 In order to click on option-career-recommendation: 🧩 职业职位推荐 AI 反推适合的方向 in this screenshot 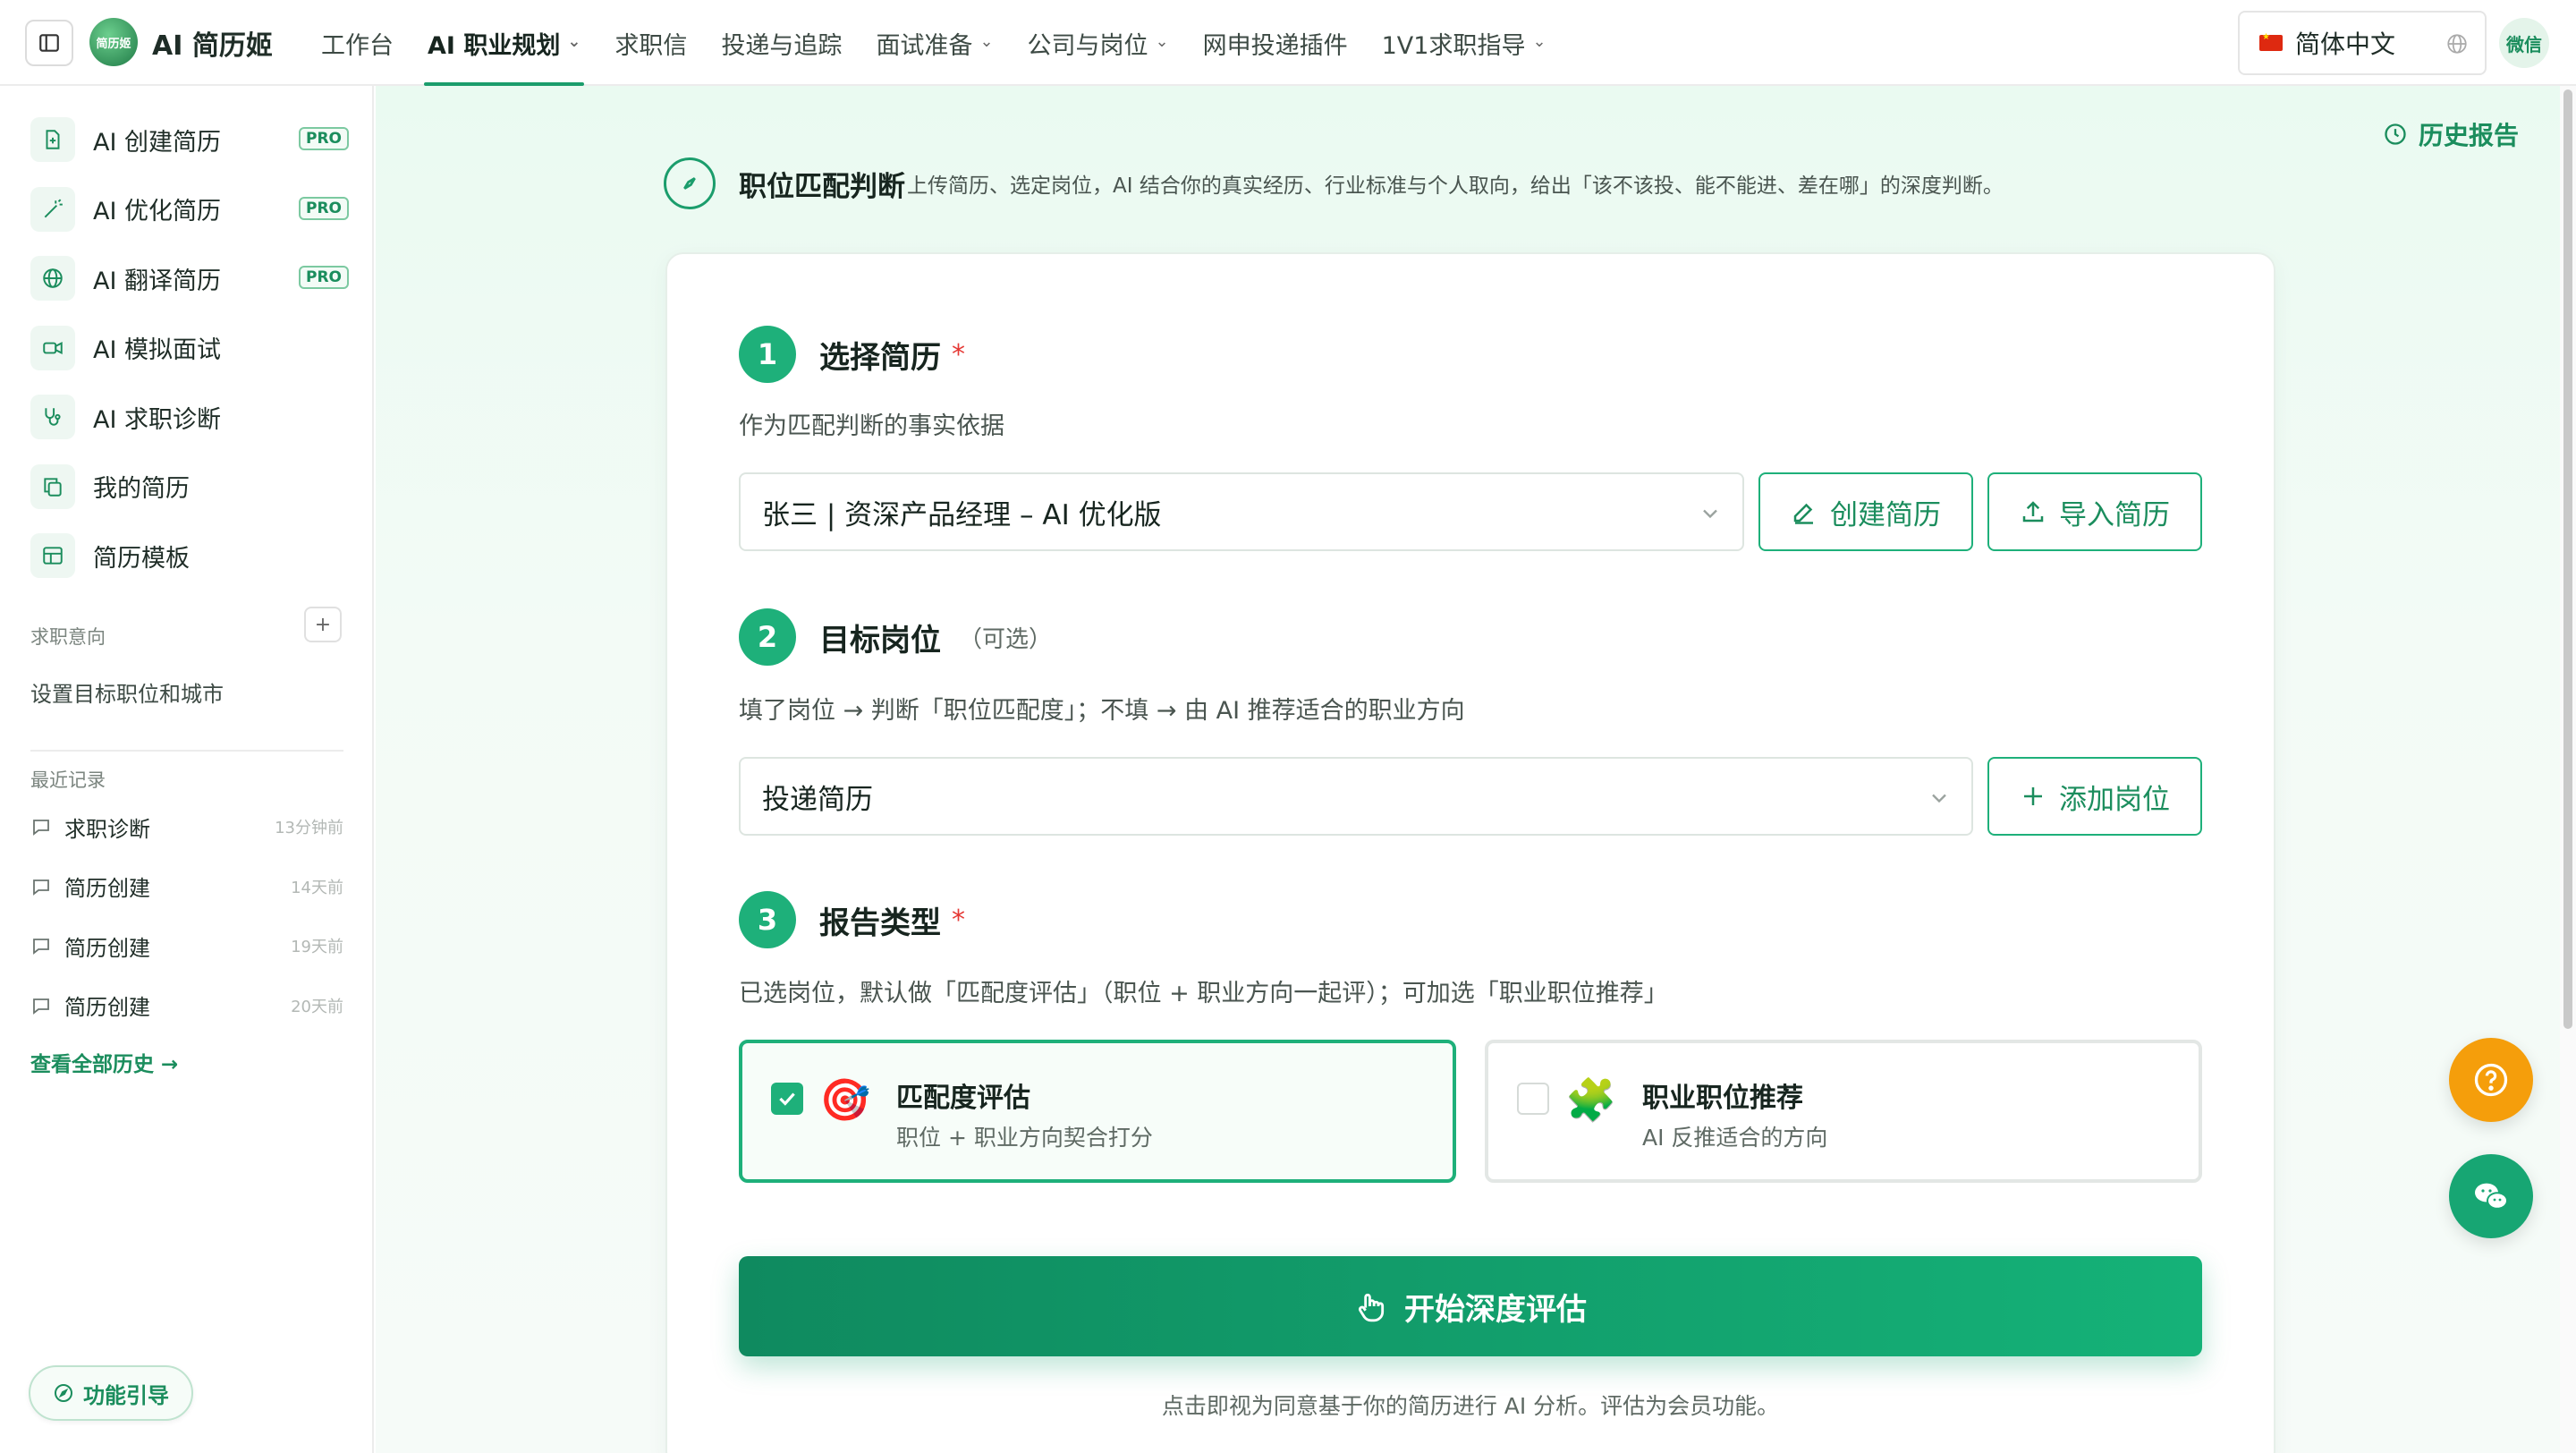, I will do `click(1843, 1111)`.